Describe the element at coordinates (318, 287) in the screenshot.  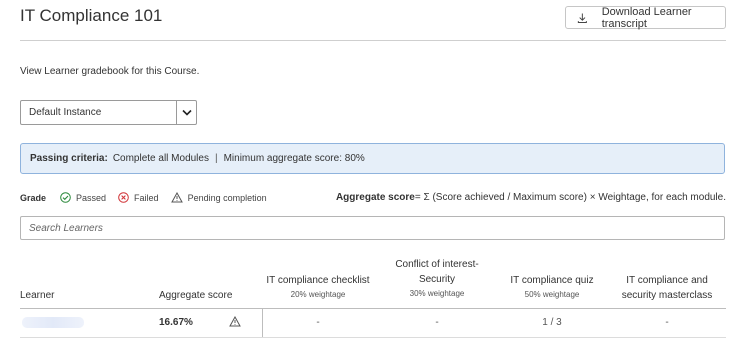
I see `col-header-checklist: IT compliance checklist 20% weightage` at that location.